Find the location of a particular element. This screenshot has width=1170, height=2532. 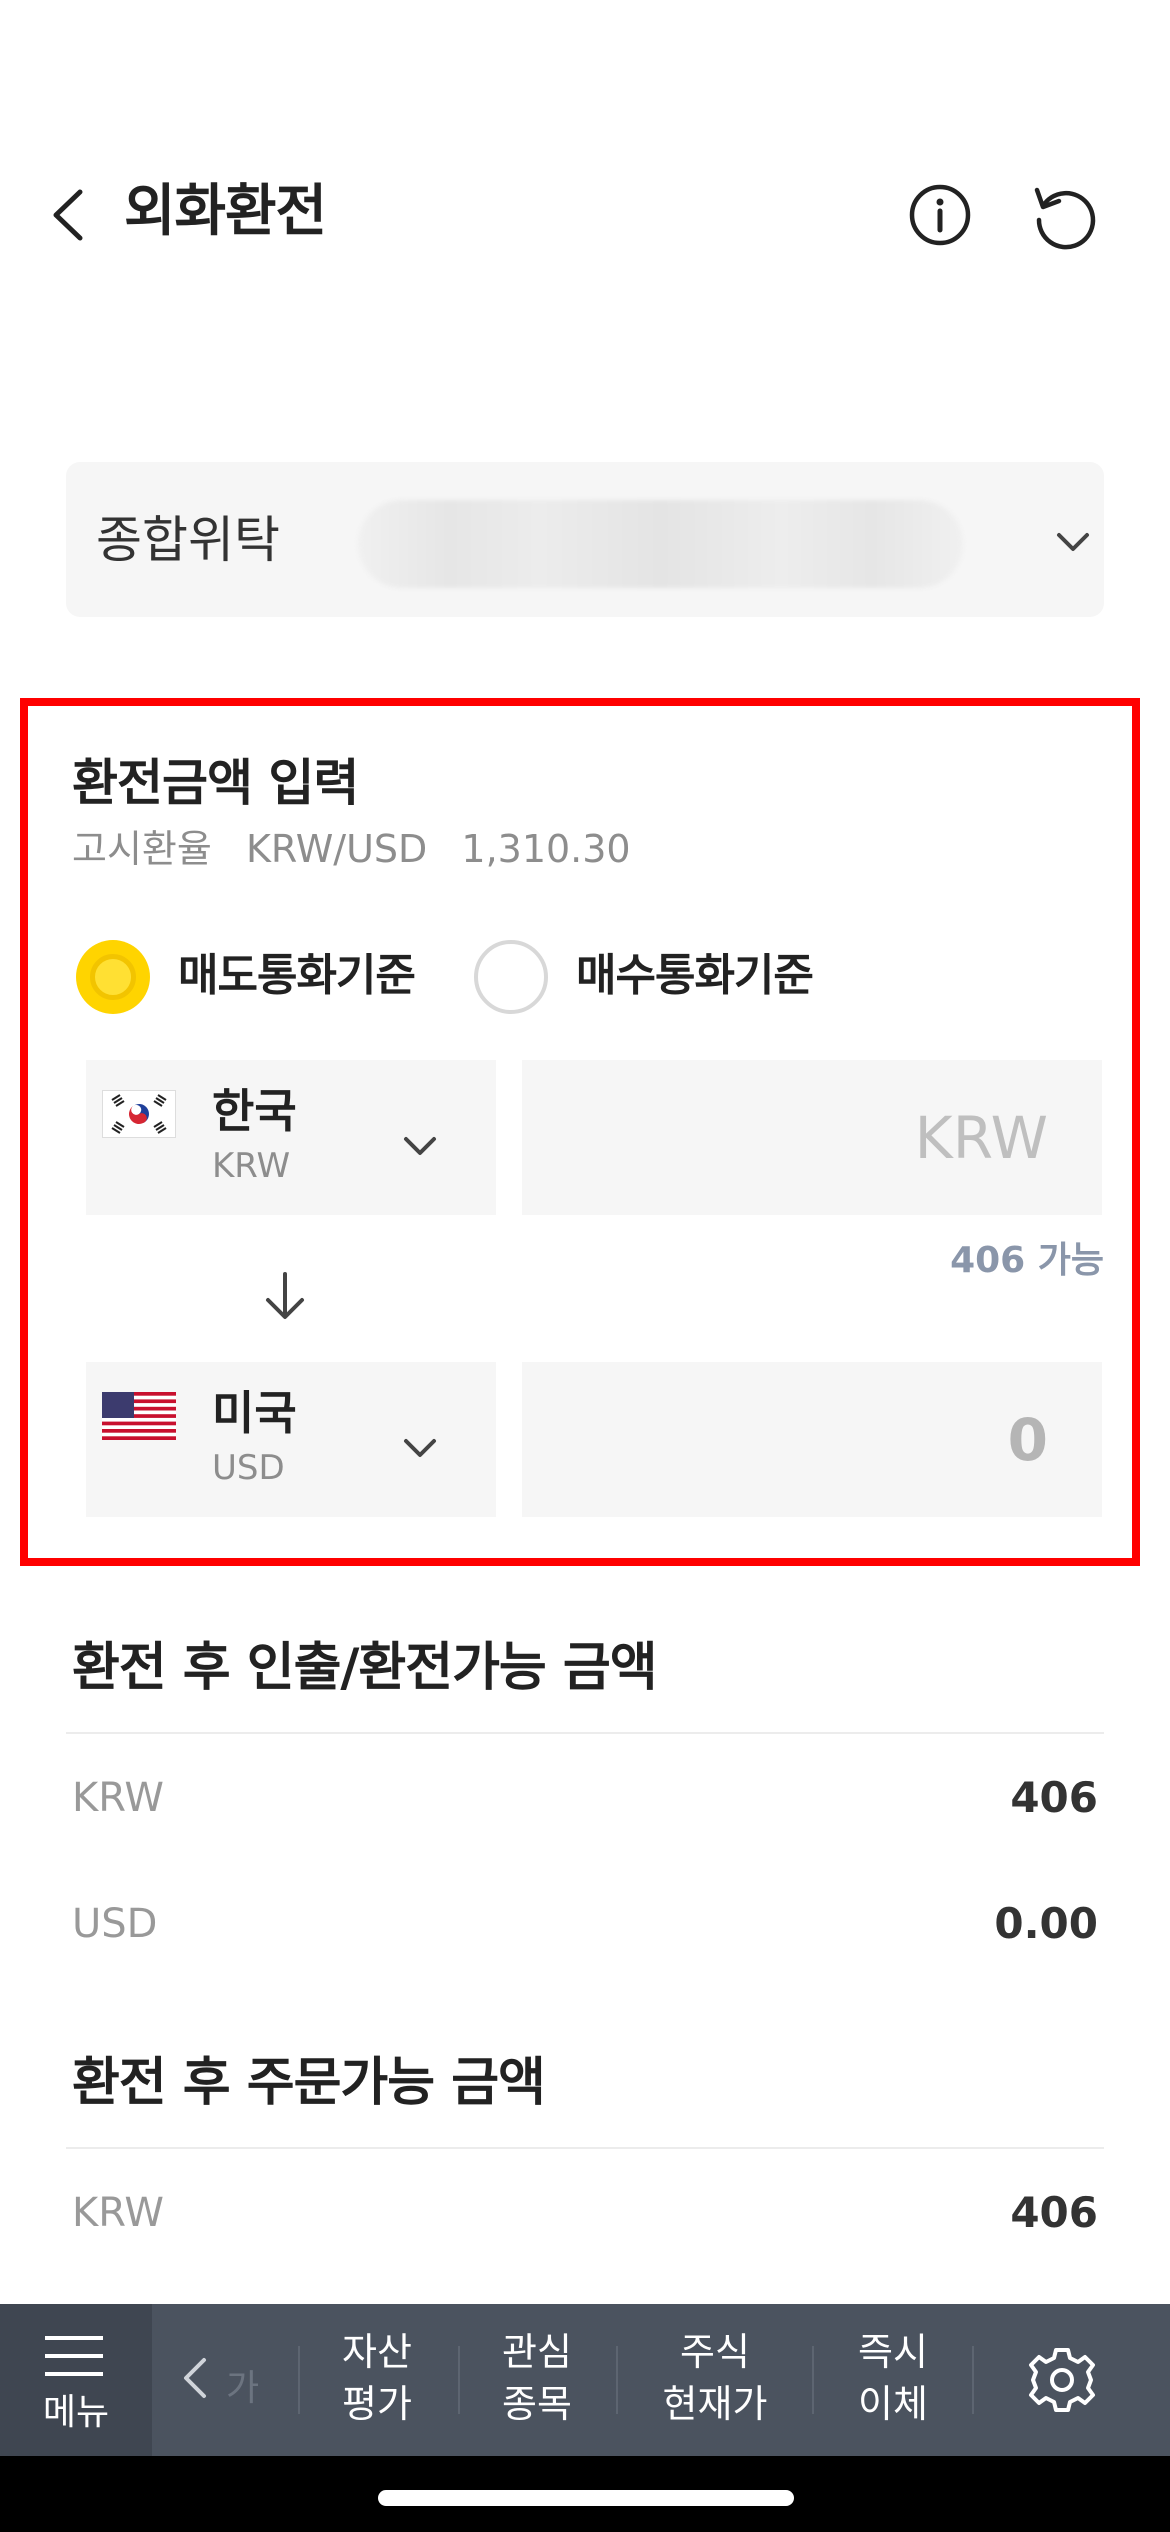

from-currency-select: 한국 KRW is located at coordinates (291, 1137).